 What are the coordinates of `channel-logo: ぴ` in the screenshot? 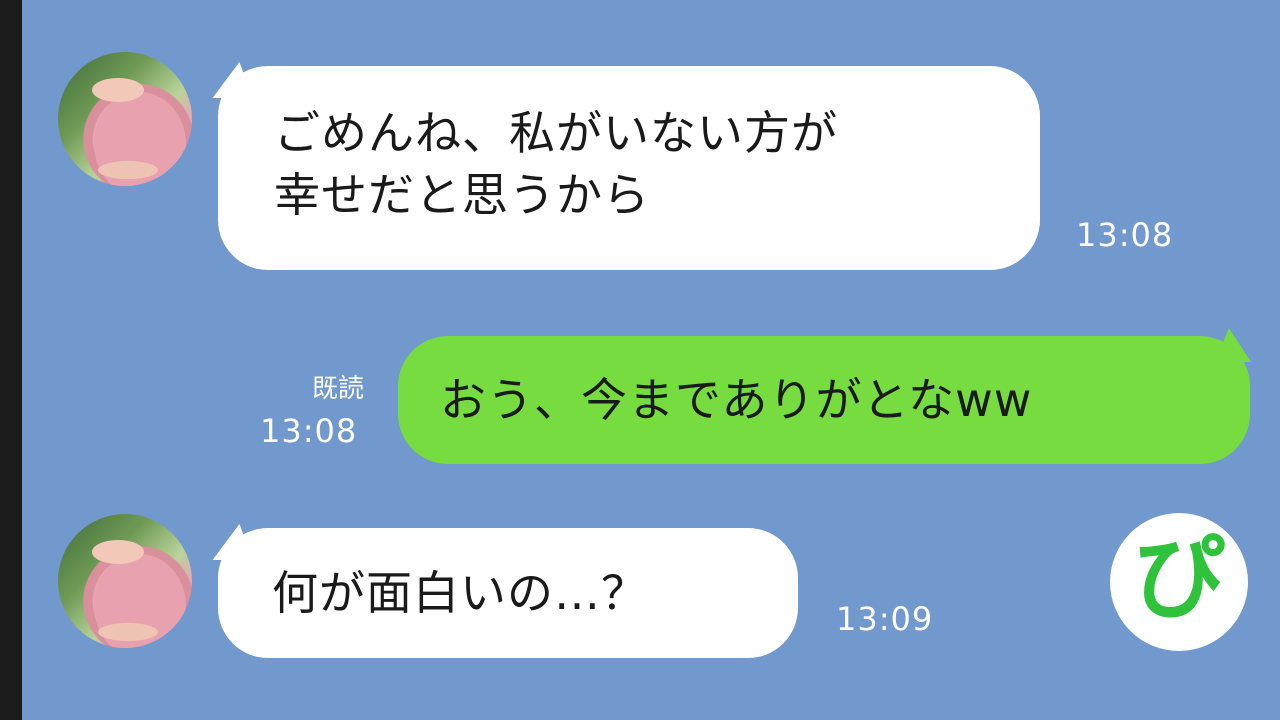 It's located at (1179, 582).